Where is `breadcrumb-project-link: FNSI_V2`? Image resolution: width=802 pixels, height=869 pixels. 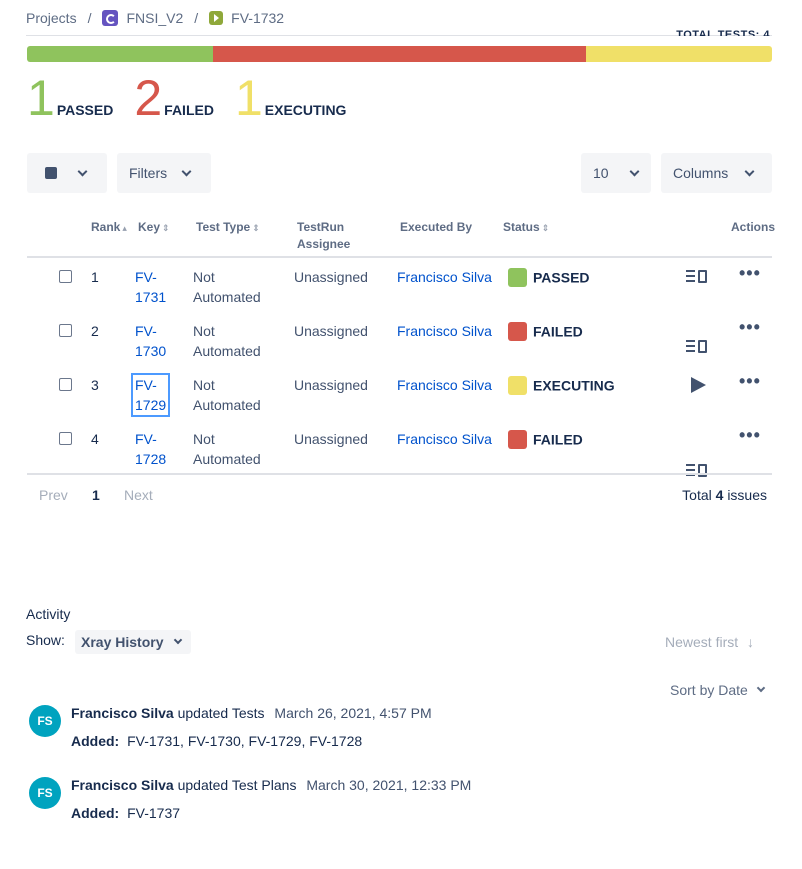
breadcrumb-project-link: FNSI_V2 is located at coordinates (154, 18).